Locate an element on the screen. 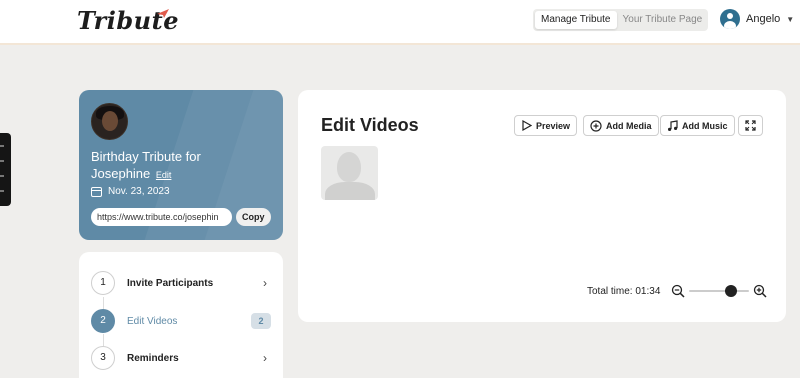 This screenshot has height=378, width=800. your-tribute-page-tab: Your Tribute Page is located at coordinates (663, 20).